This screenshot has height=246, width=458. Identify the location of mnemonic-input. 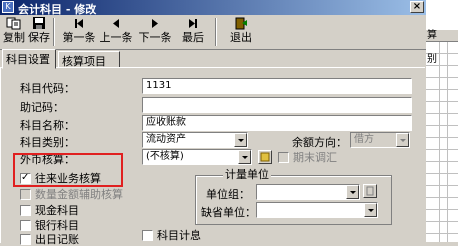
(277, 105).